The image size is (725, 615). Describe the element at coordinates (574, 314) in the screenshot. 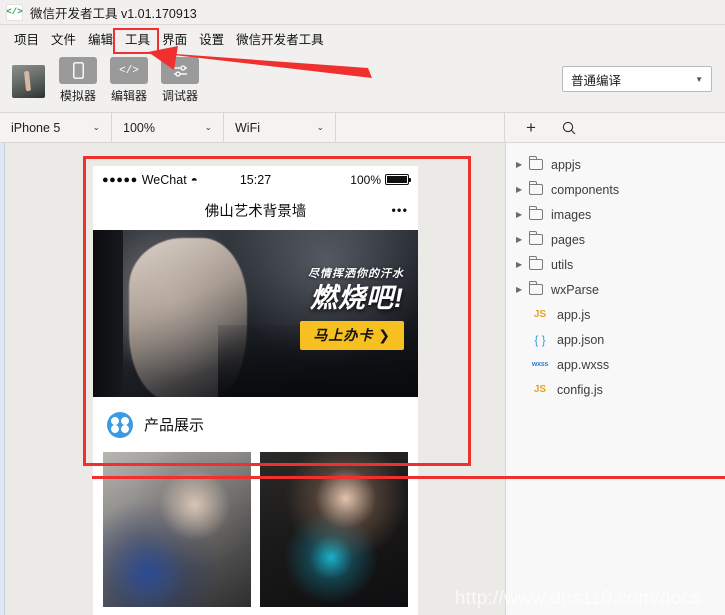

I see `tree-label: app.js` at that location.